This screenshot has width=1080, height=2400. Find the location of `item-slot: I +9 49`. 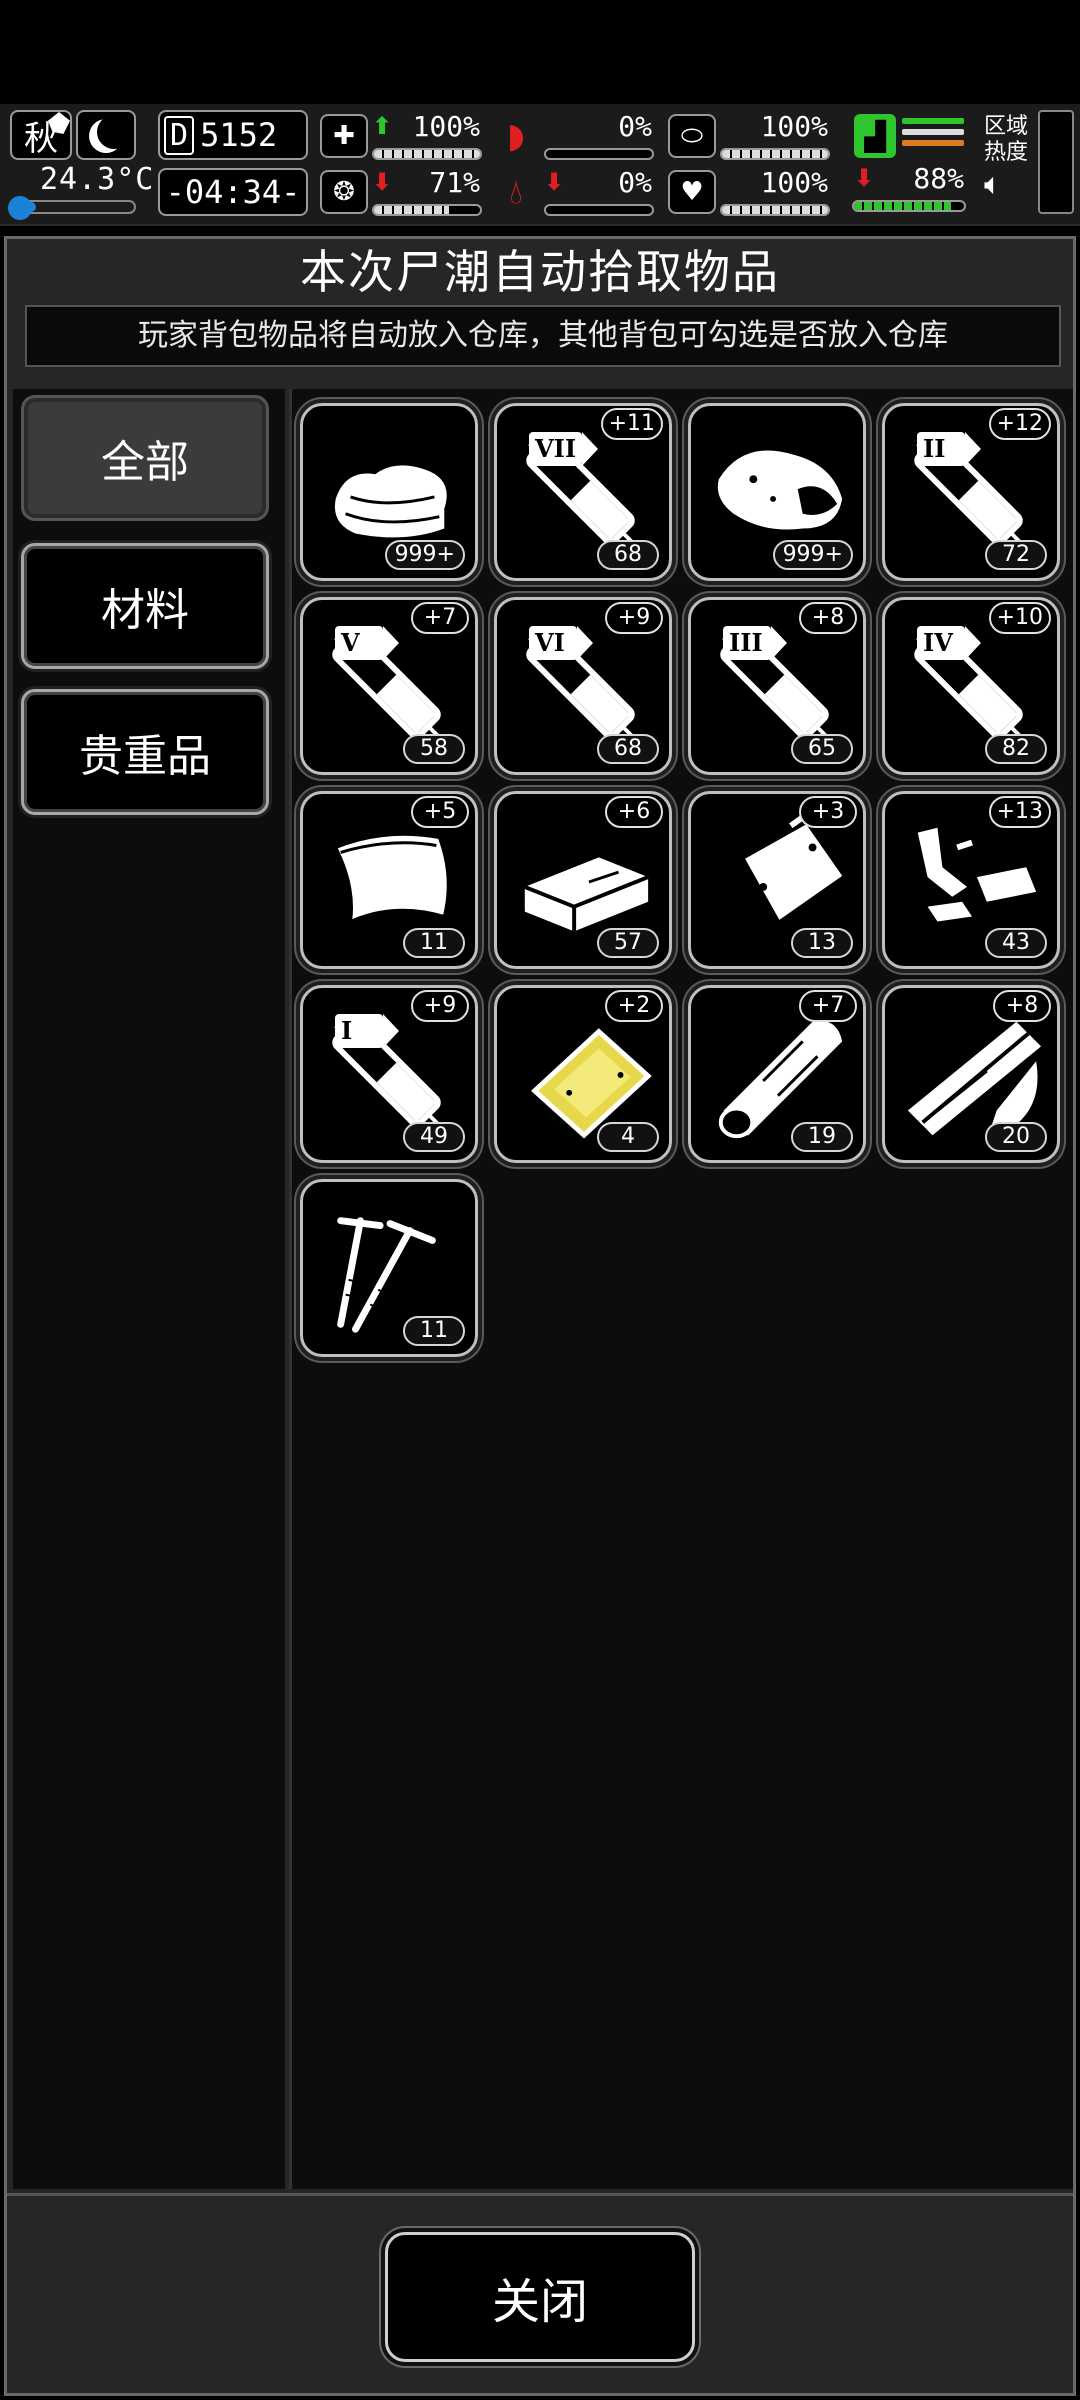

item-slot: I +9 49 is located at coordinates (389, 1074).